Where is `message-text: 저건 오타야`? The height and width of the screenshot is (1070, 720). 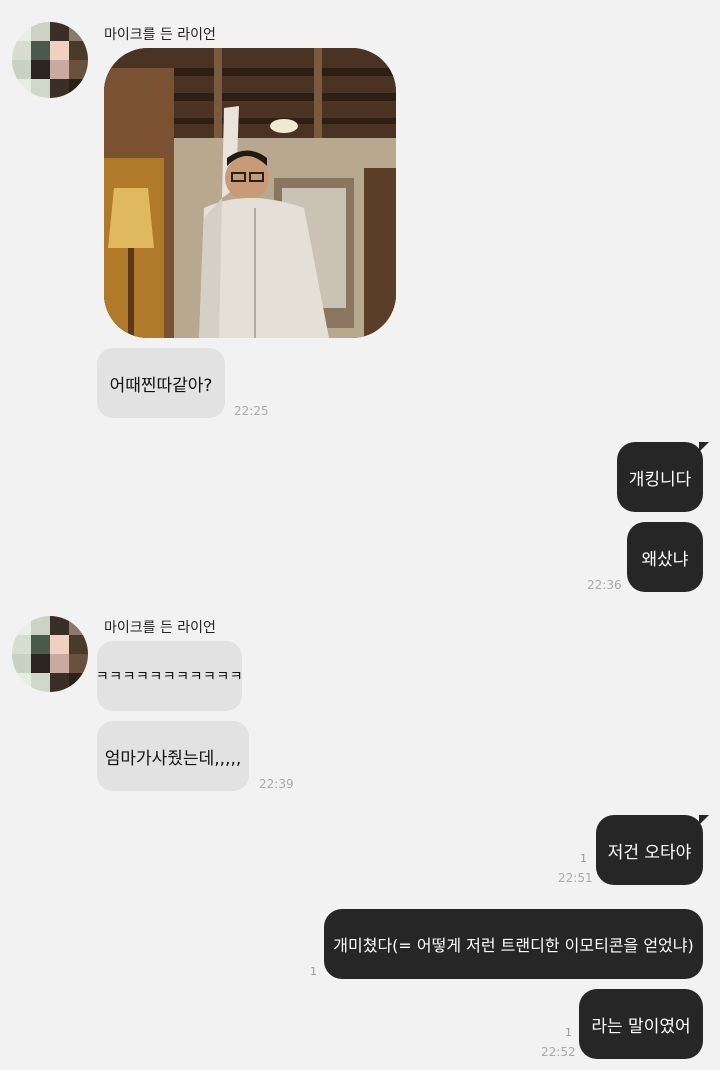
message-text: 저건 오타야 is located at coordinates (649, 852).